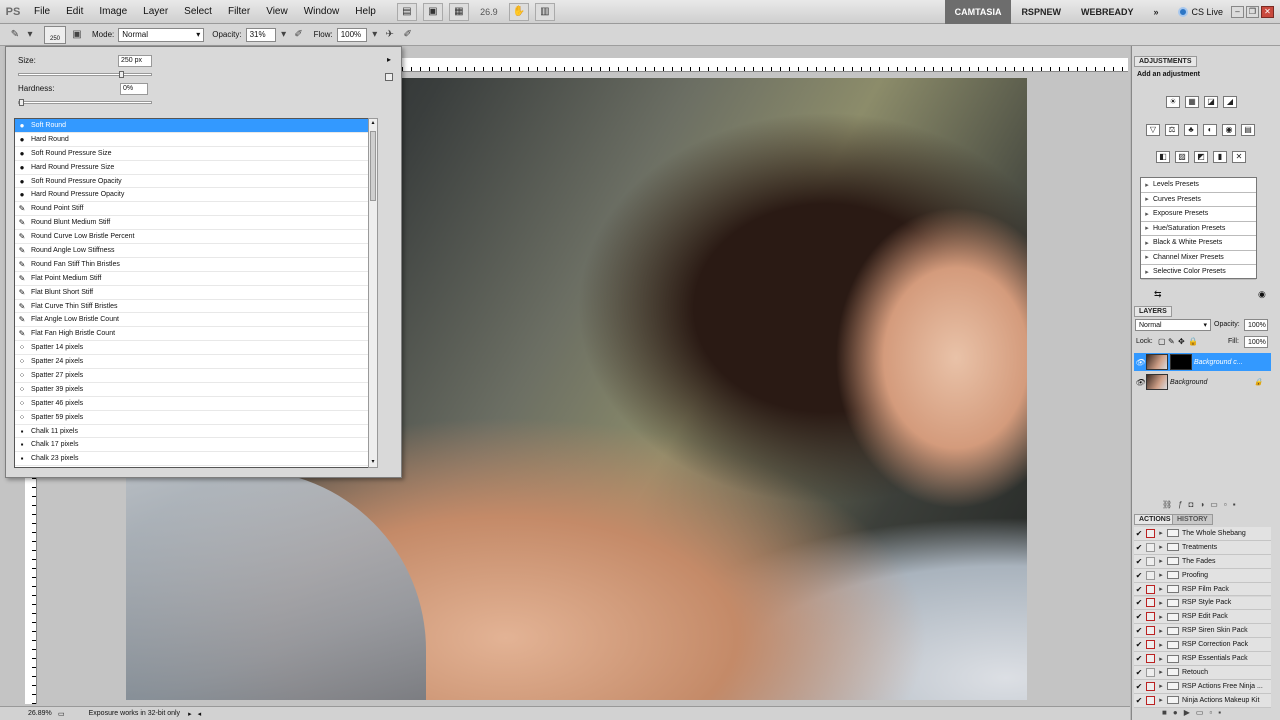  I want to click on cs-live-button: CS Live, so click(1200, 11).